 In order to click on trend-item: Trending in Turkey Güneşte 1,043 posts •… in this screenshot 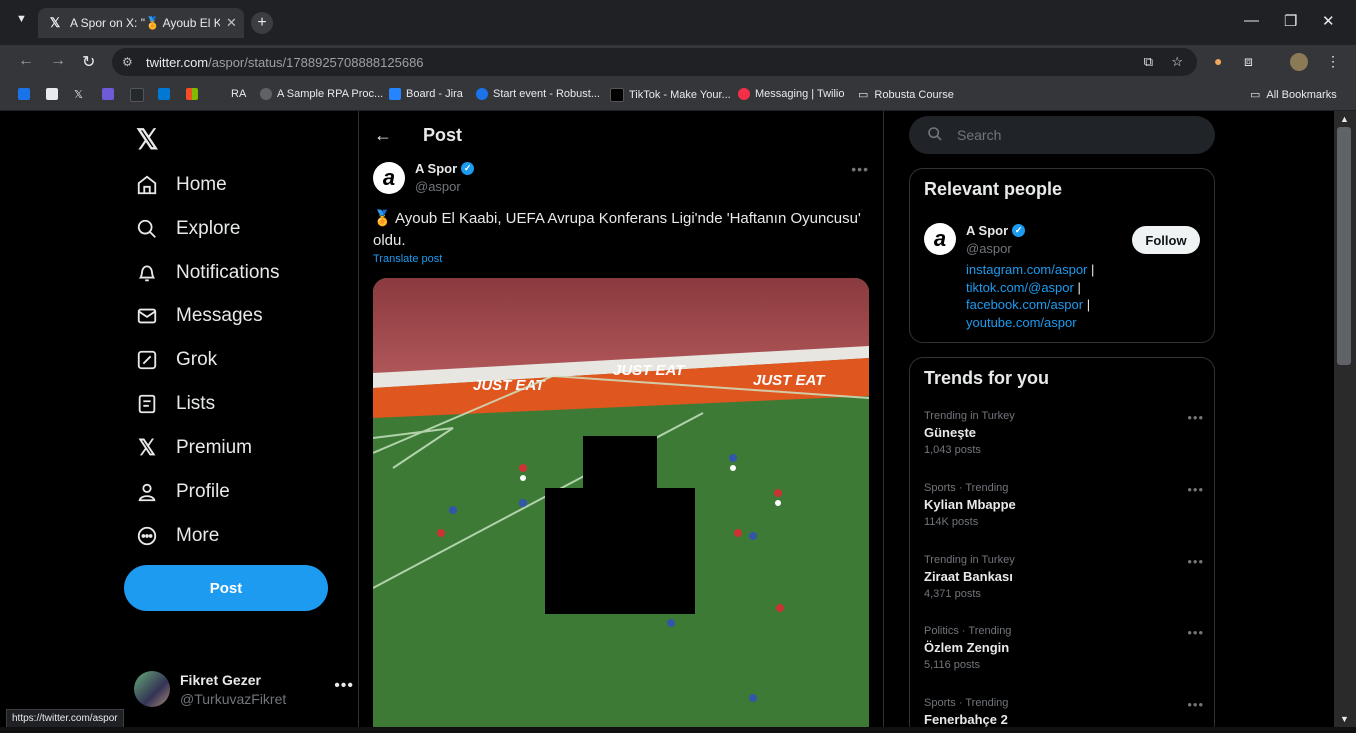, I will do `click(1064, 433)`.